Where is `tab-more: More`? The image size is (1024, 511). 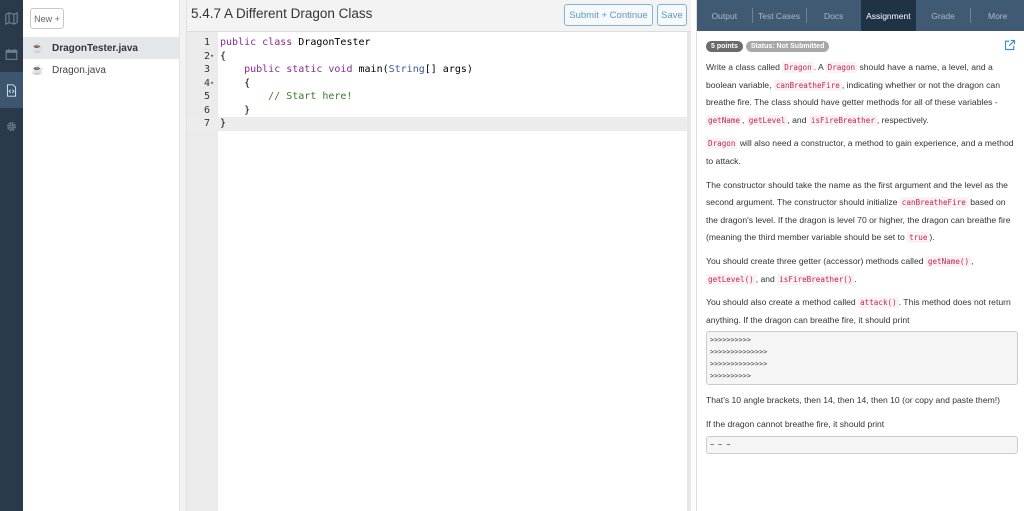 tab-more: More is located at coordinates (997, 15).